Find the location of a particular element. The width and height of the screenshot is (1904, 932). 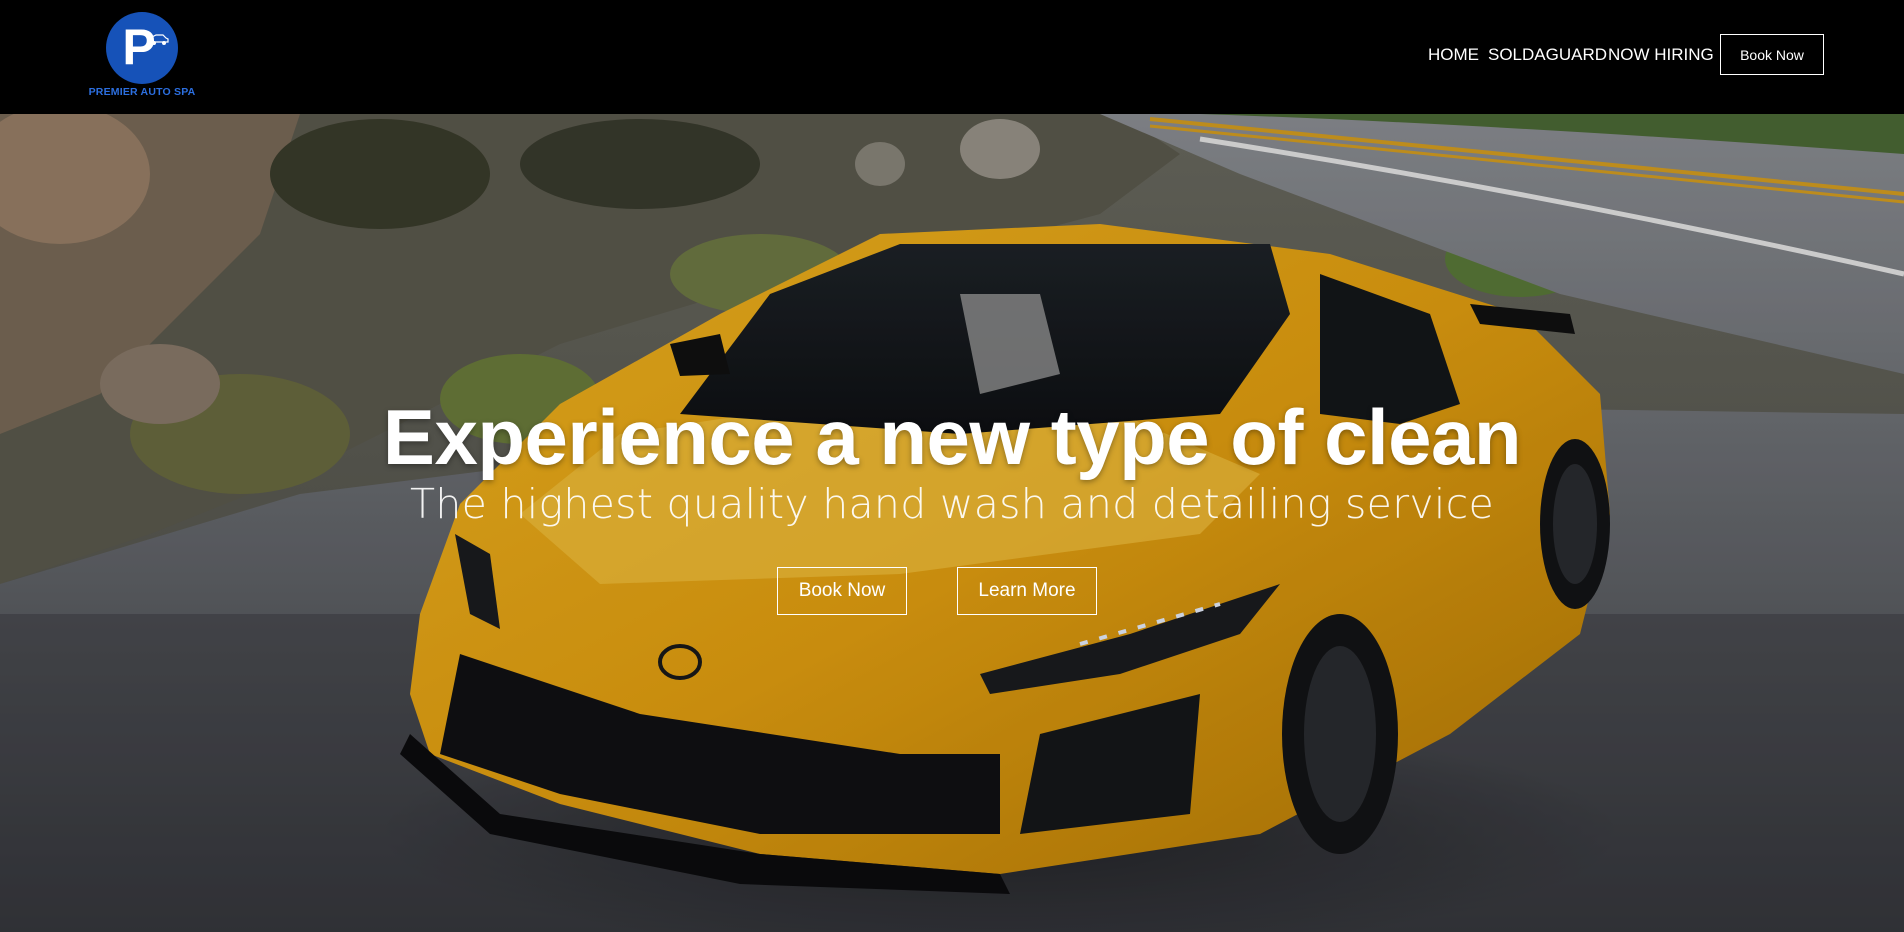

hero-title: Experience a new type of clean is located at coordinates (952, 437).